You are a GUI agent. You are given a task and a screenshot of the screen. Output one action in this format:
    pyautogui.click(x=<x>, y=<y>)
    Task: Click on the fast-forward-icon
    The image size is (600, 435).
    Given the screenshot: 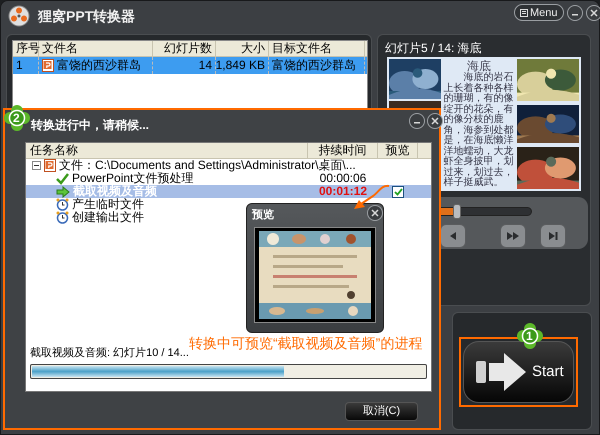 What is the action you would take?
    pyautogui.click(x=513, y=236)
    